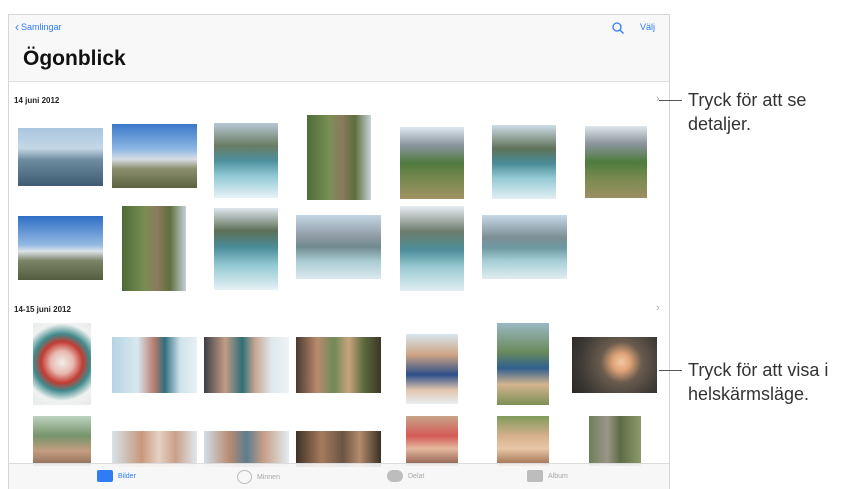 This screenshot has height=489, width=857. Describe the element at coordinates (647, 27) in the screenshot. I see `select-button: Välj` at that location.